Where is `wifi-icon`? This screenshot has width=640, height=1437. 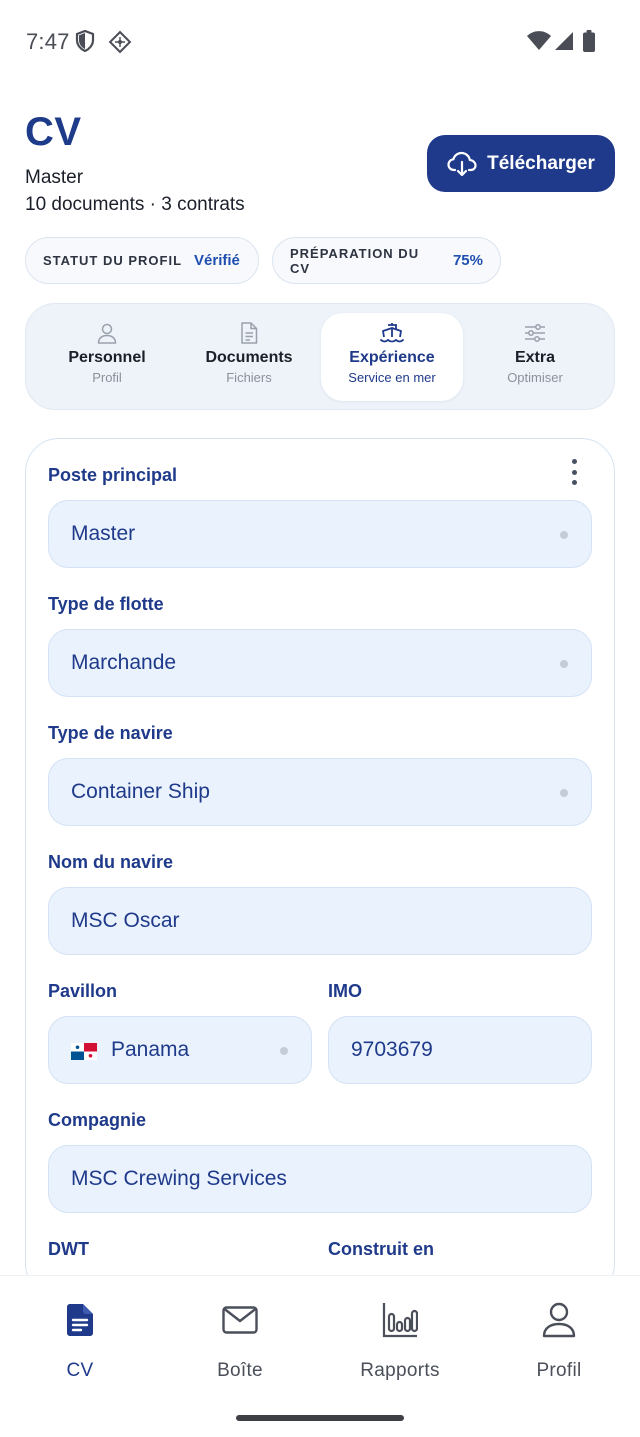 wifi-icon is located at coordinates (539, 43).